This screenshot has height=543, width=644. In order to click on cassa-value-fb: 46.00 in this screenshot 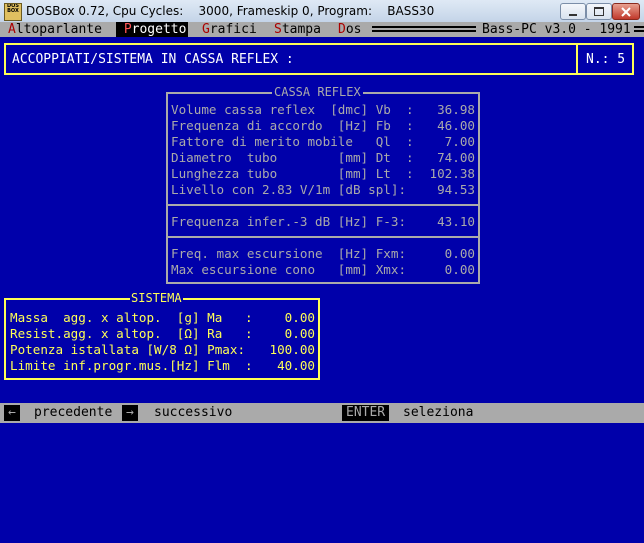, I will do `click(456, 125)`.